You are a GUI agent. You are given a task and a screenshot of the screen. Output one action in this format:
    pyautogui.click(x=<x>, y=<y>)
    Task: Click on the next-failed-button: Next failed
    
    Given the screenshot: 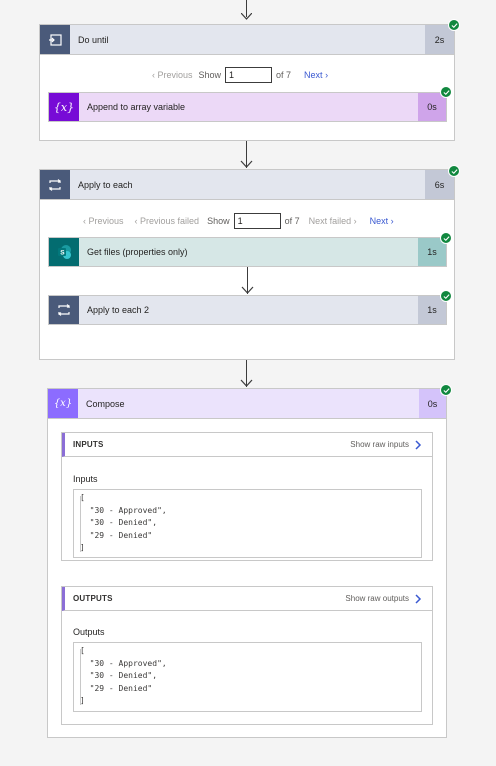 What is the action you would take?
    pyautogui.click(x=330, y=221)
    